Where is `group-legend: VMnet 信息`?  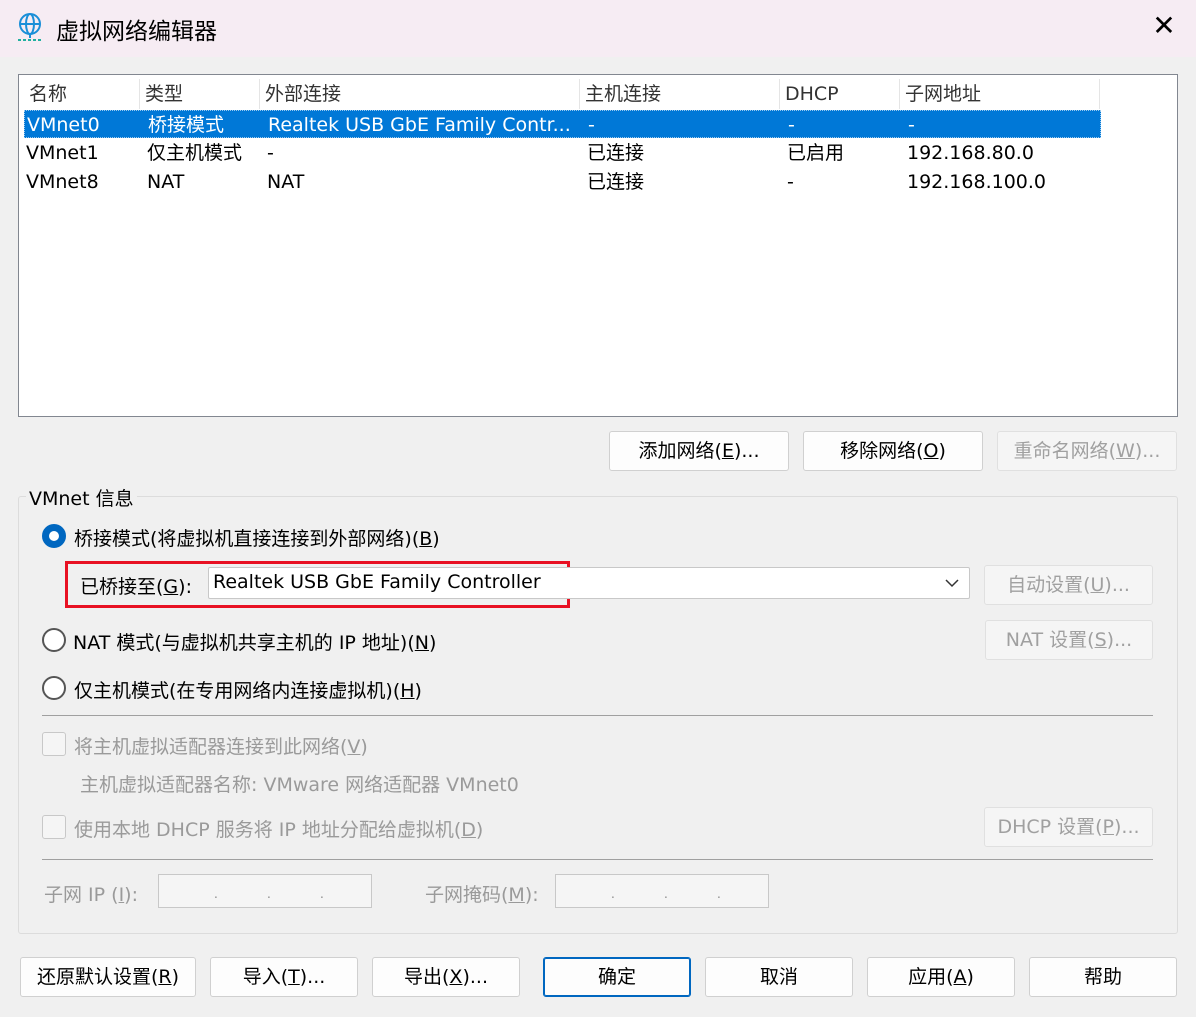
group-legend: VMnet 信息 is located at coordinates (81, 497).